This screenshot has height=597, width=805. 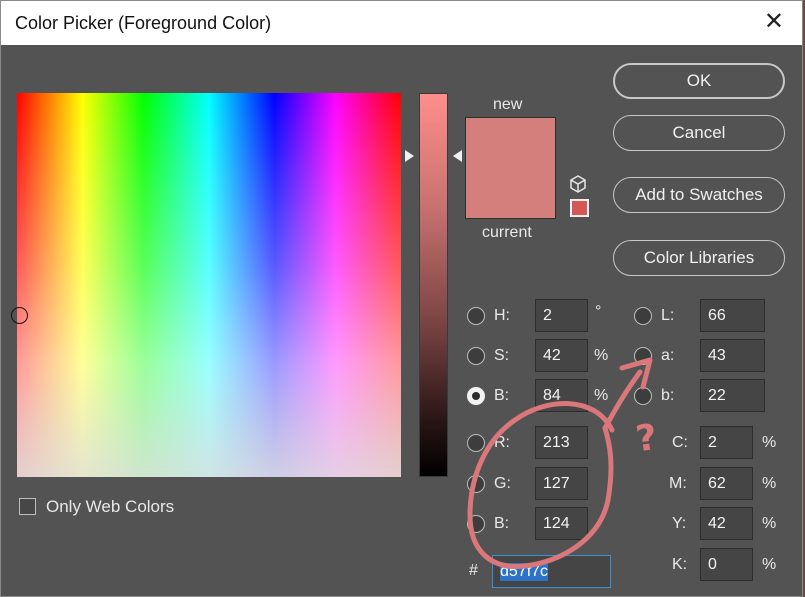 I want to click on cancel-button: Cancel, so click(x=699, y=133).